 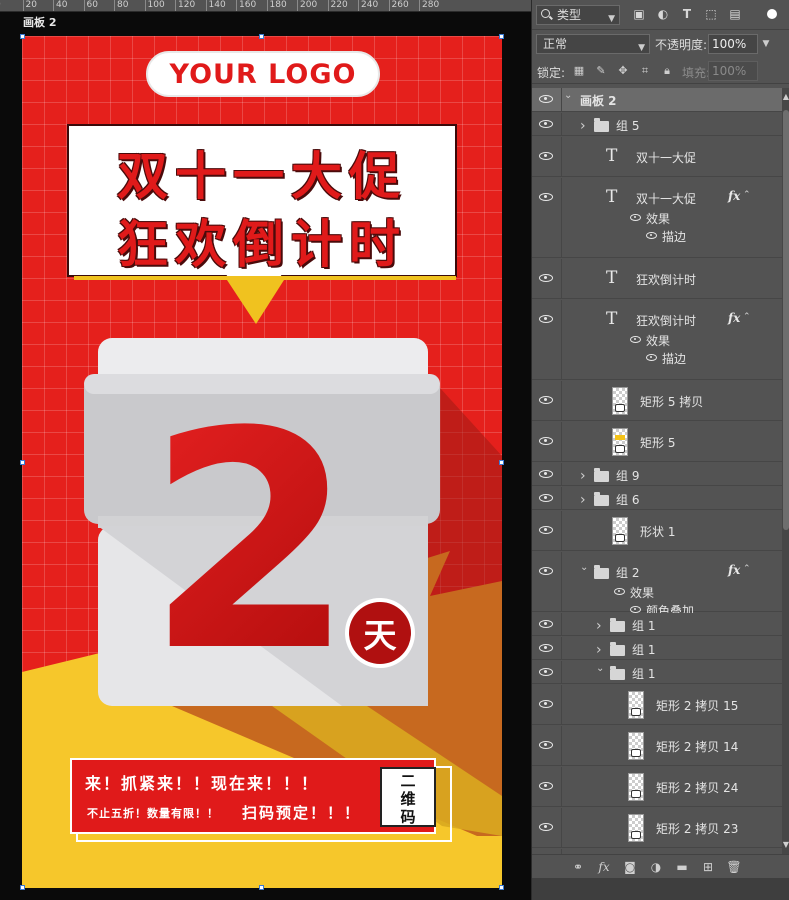 I want to click on layer-list-scrollbar, so click(x=785, y=471).